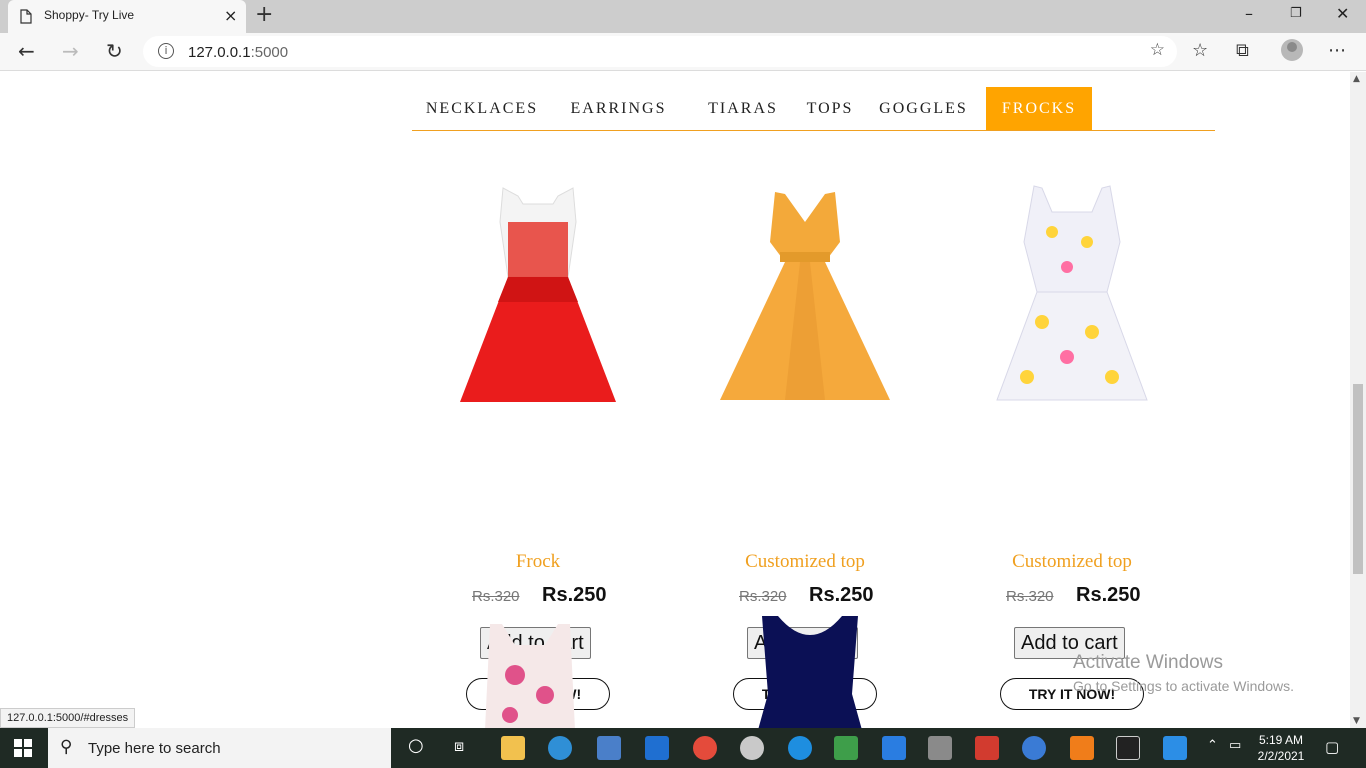 The image size is (1366, 768). I want to click on refresh-icon: ↻, so click(114, 51).